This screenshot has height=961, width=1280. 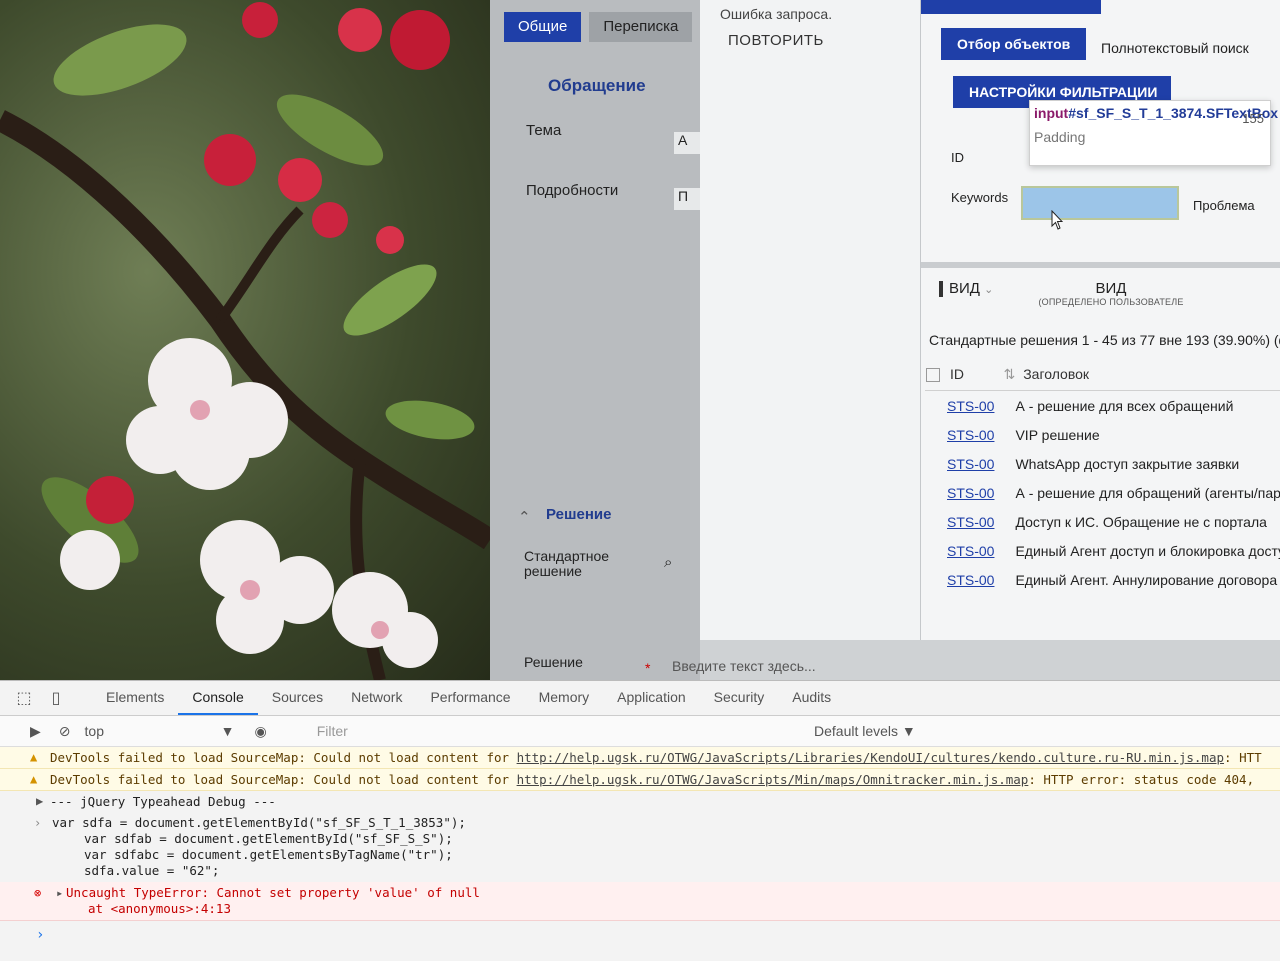 I want to click on label-keywords: Keywords, so click(x=980, y=197).